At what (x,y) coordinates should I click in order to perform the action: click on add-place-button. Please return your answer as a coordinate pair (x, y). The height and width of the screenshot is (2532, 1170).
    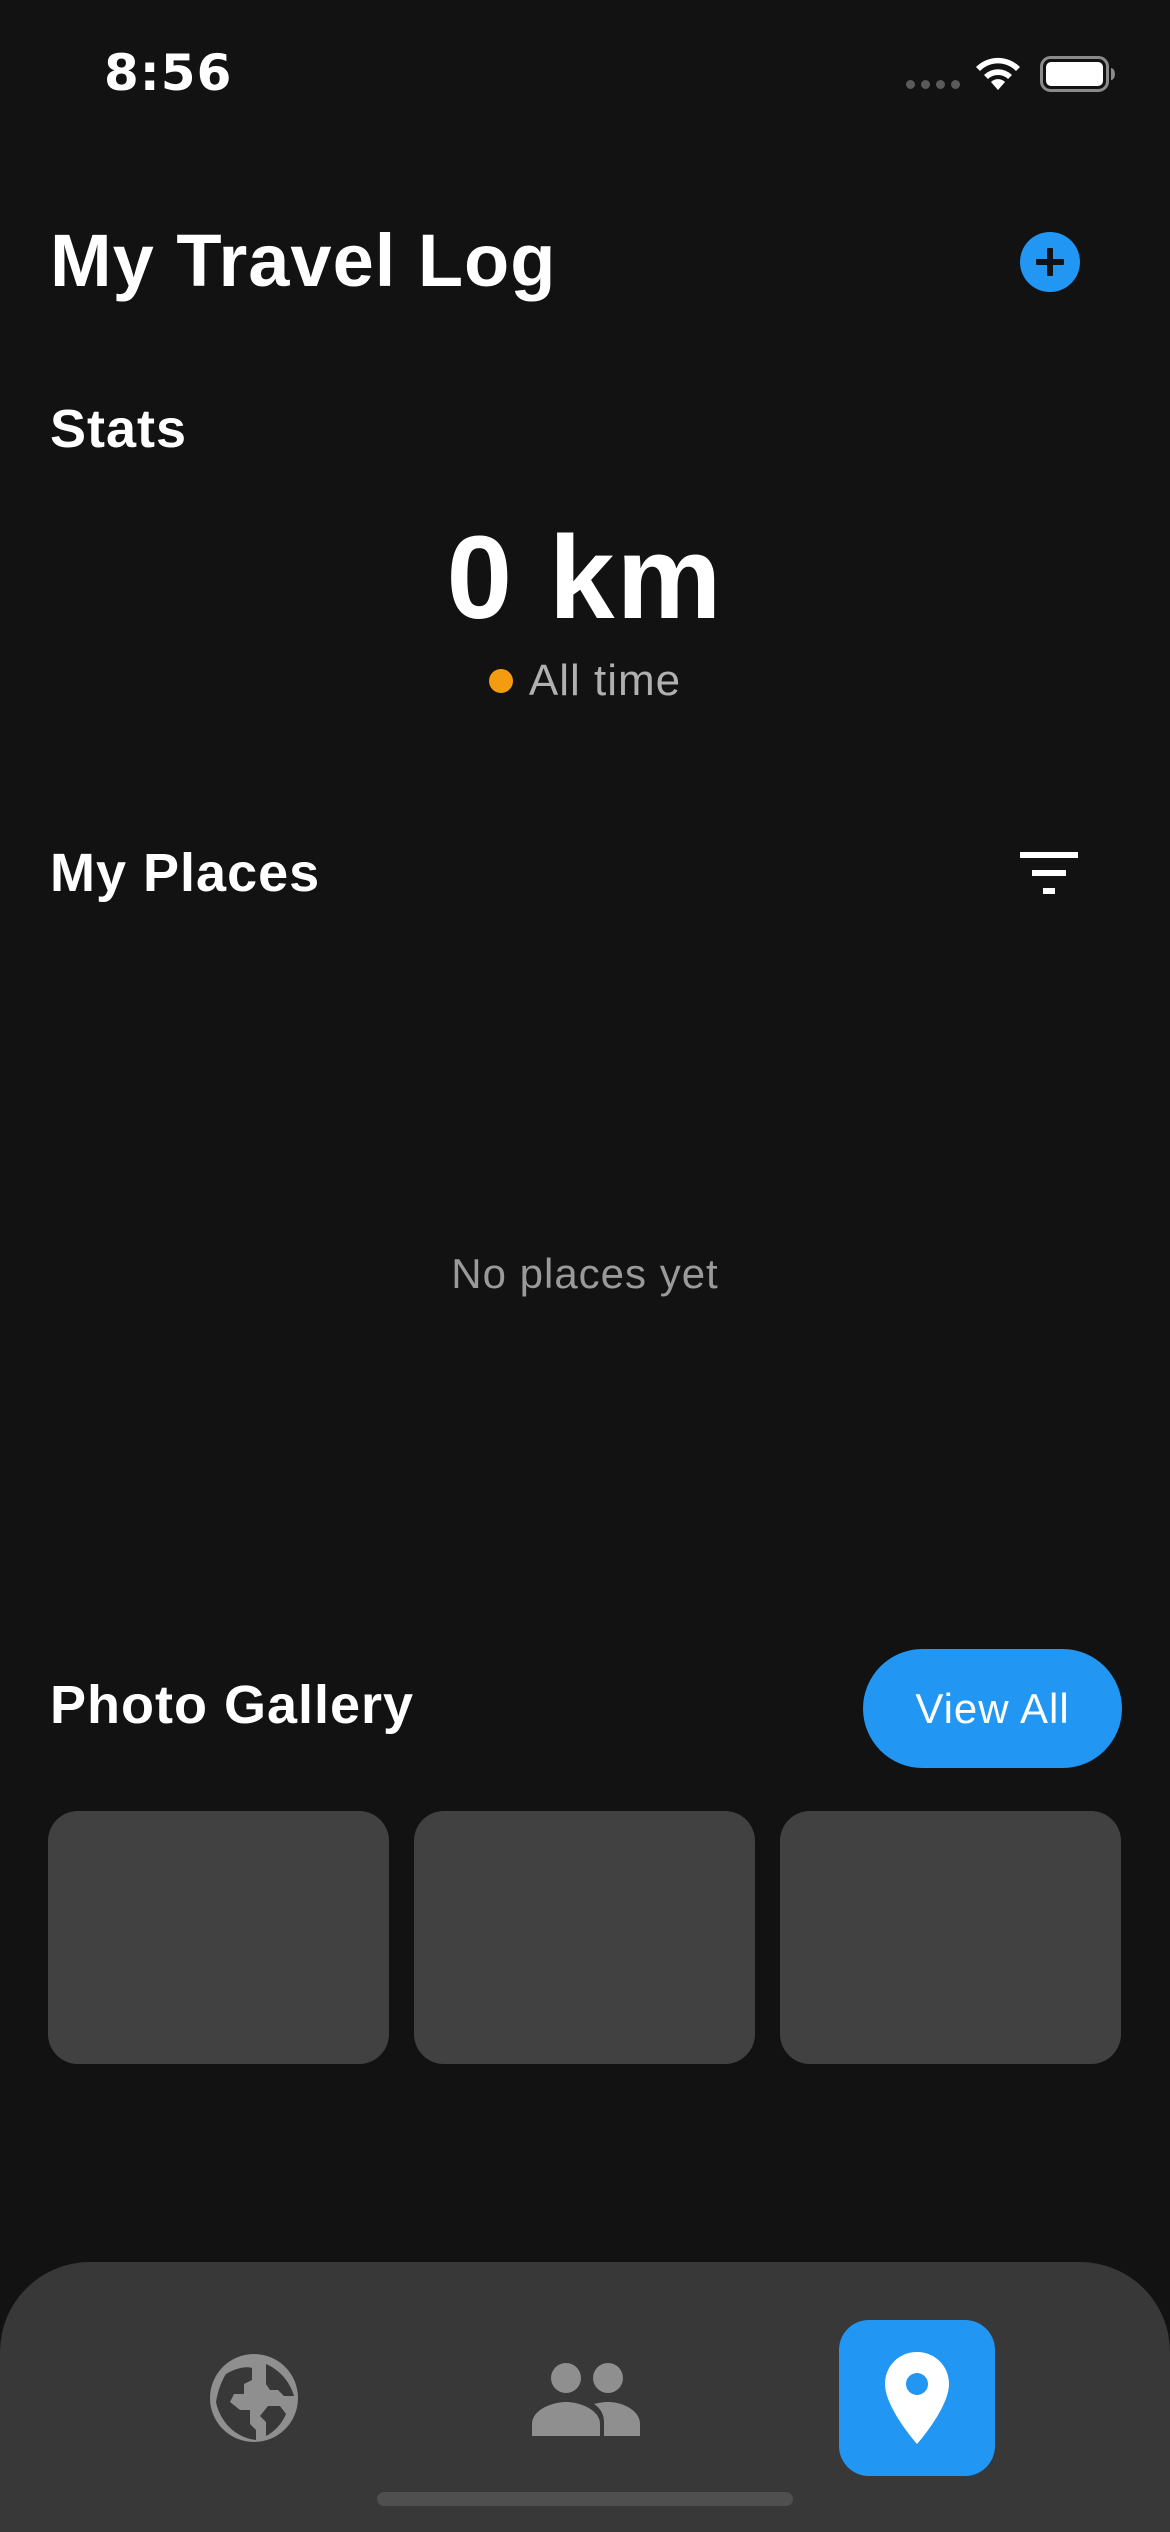
    Looking at the image, I should click on (1050, 262).